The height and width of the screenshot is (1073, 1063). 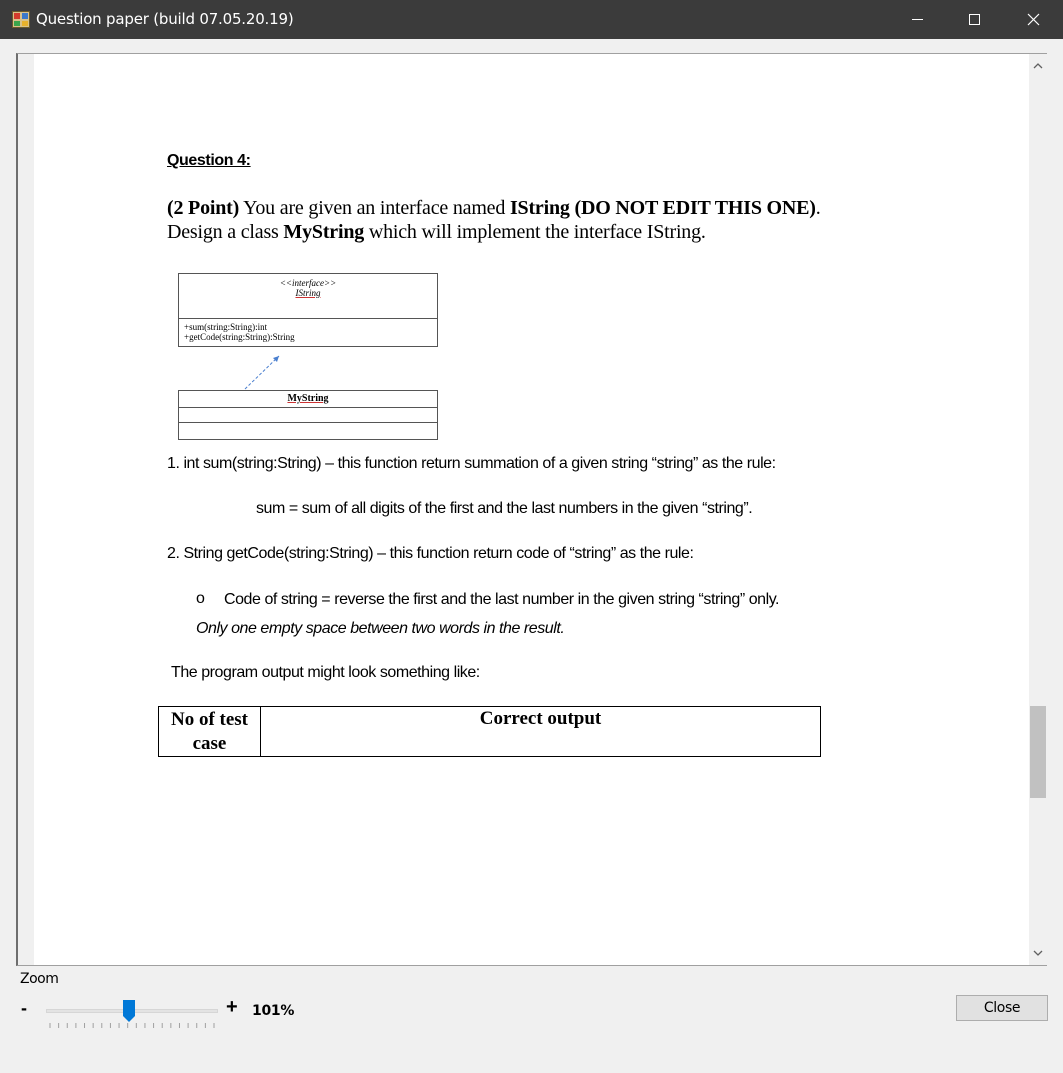 I want to click on uml-class-attributes, so click(x=308, y=415).